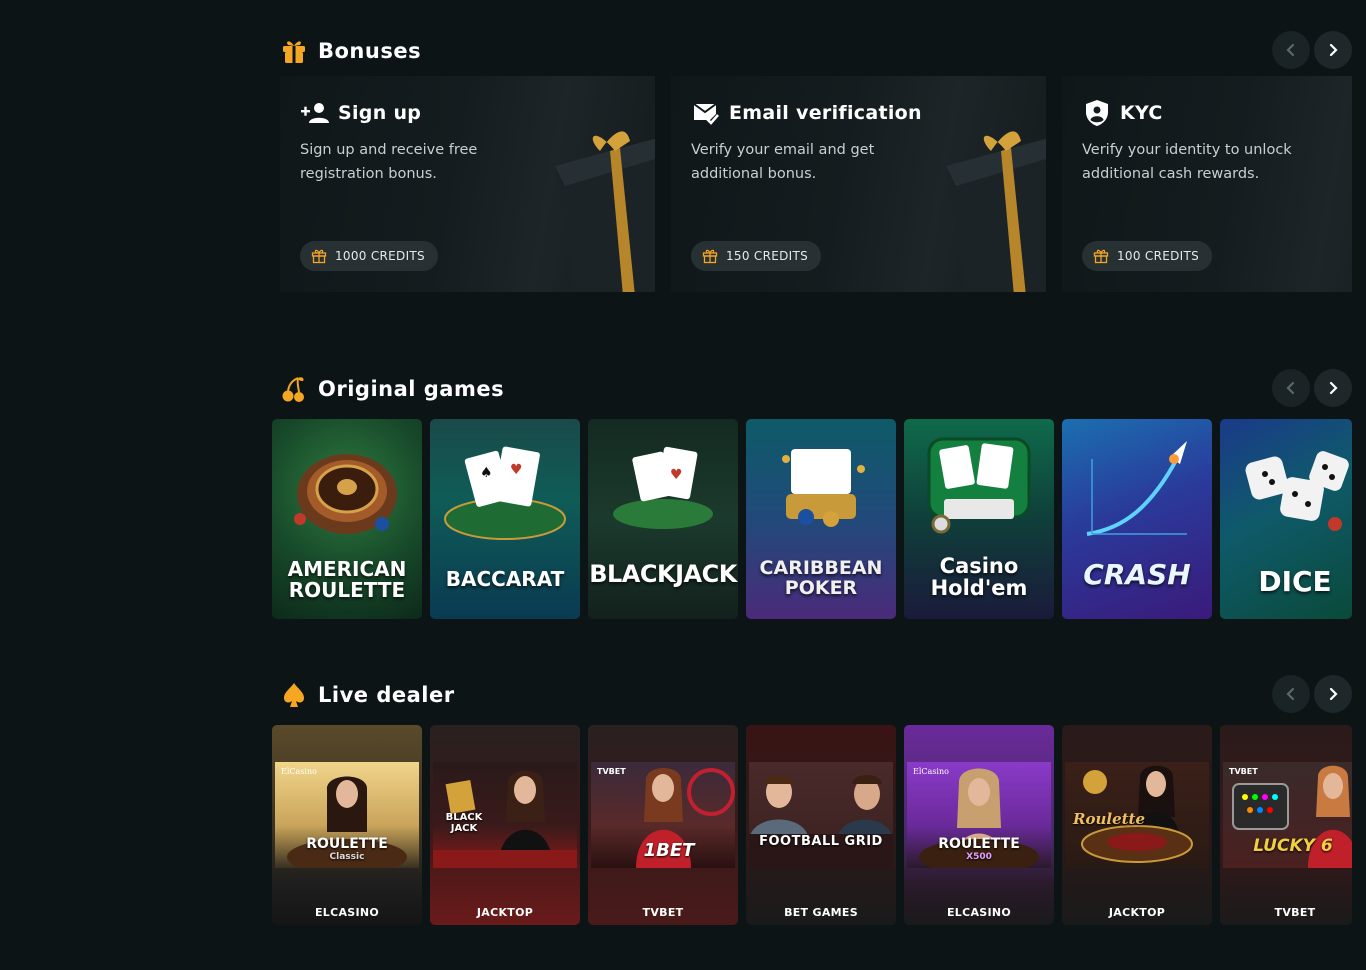 This screenshot has height=970, width=1366. Describe the element at coordinates (1097, 113) in the screenshot. I see `shield-user-icon` at that location.